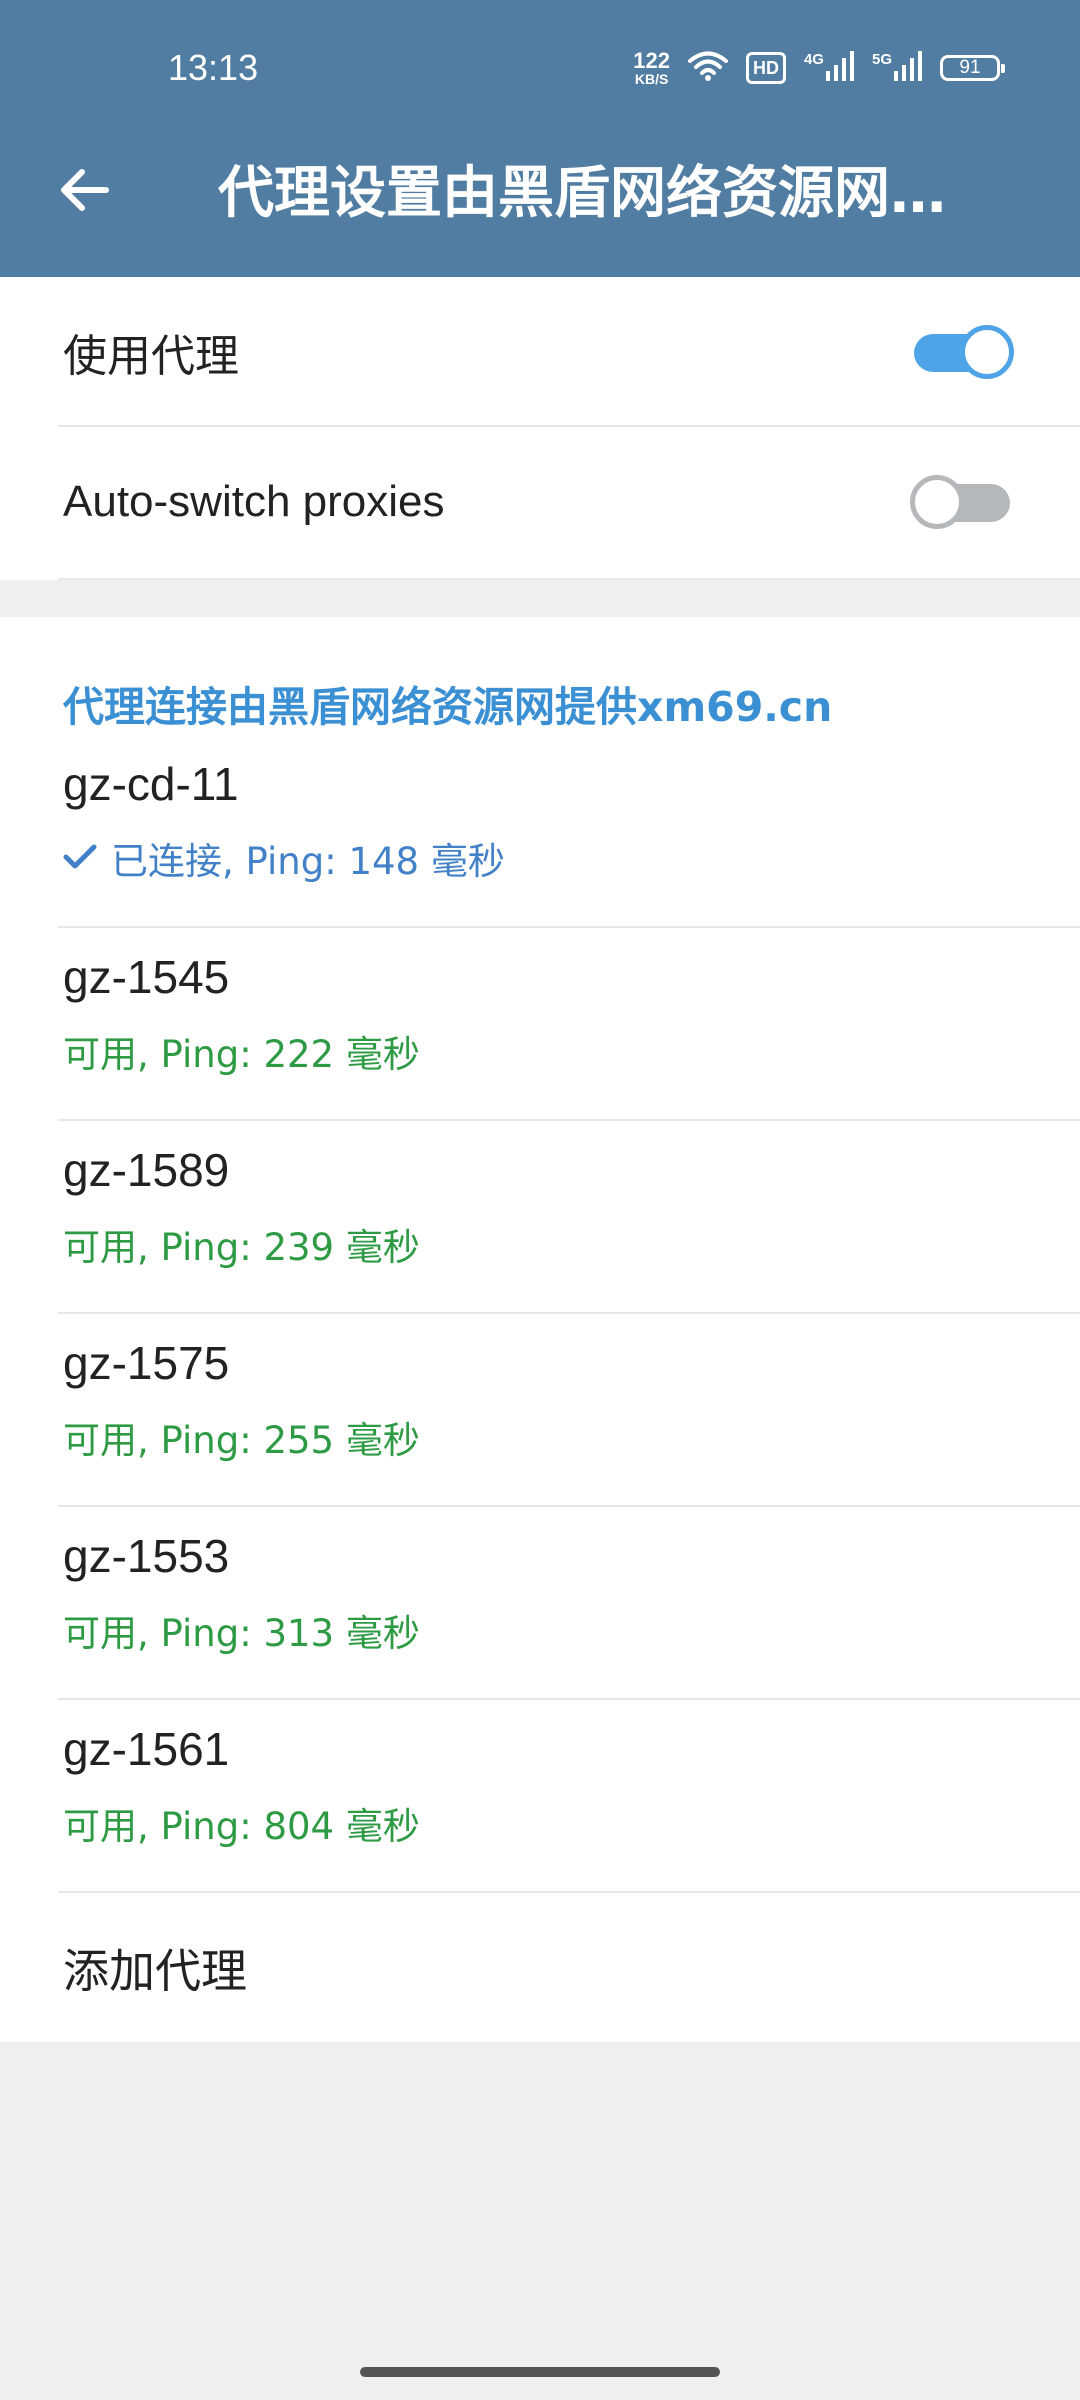 The image size is (1080, 2400). I want to click on sim1-network-type: 4G, so click(813, 59).